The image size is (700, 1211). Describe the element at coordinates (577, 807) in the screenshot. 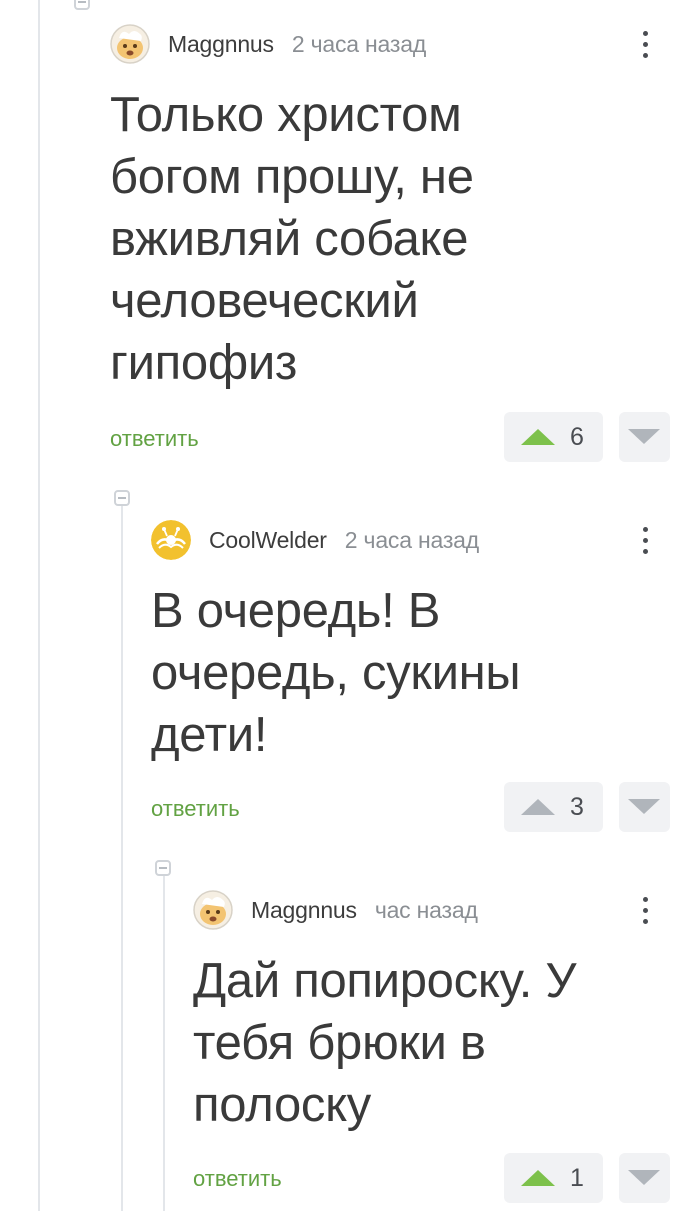

I see `rating-count: 3` at that location.